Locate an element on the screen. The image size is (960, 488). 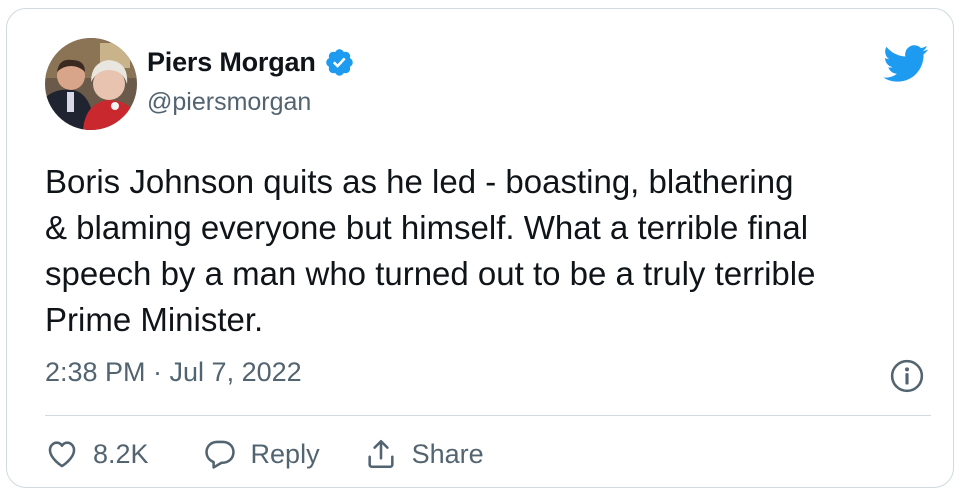
profile-avatar is located at coordinates (91, 84).